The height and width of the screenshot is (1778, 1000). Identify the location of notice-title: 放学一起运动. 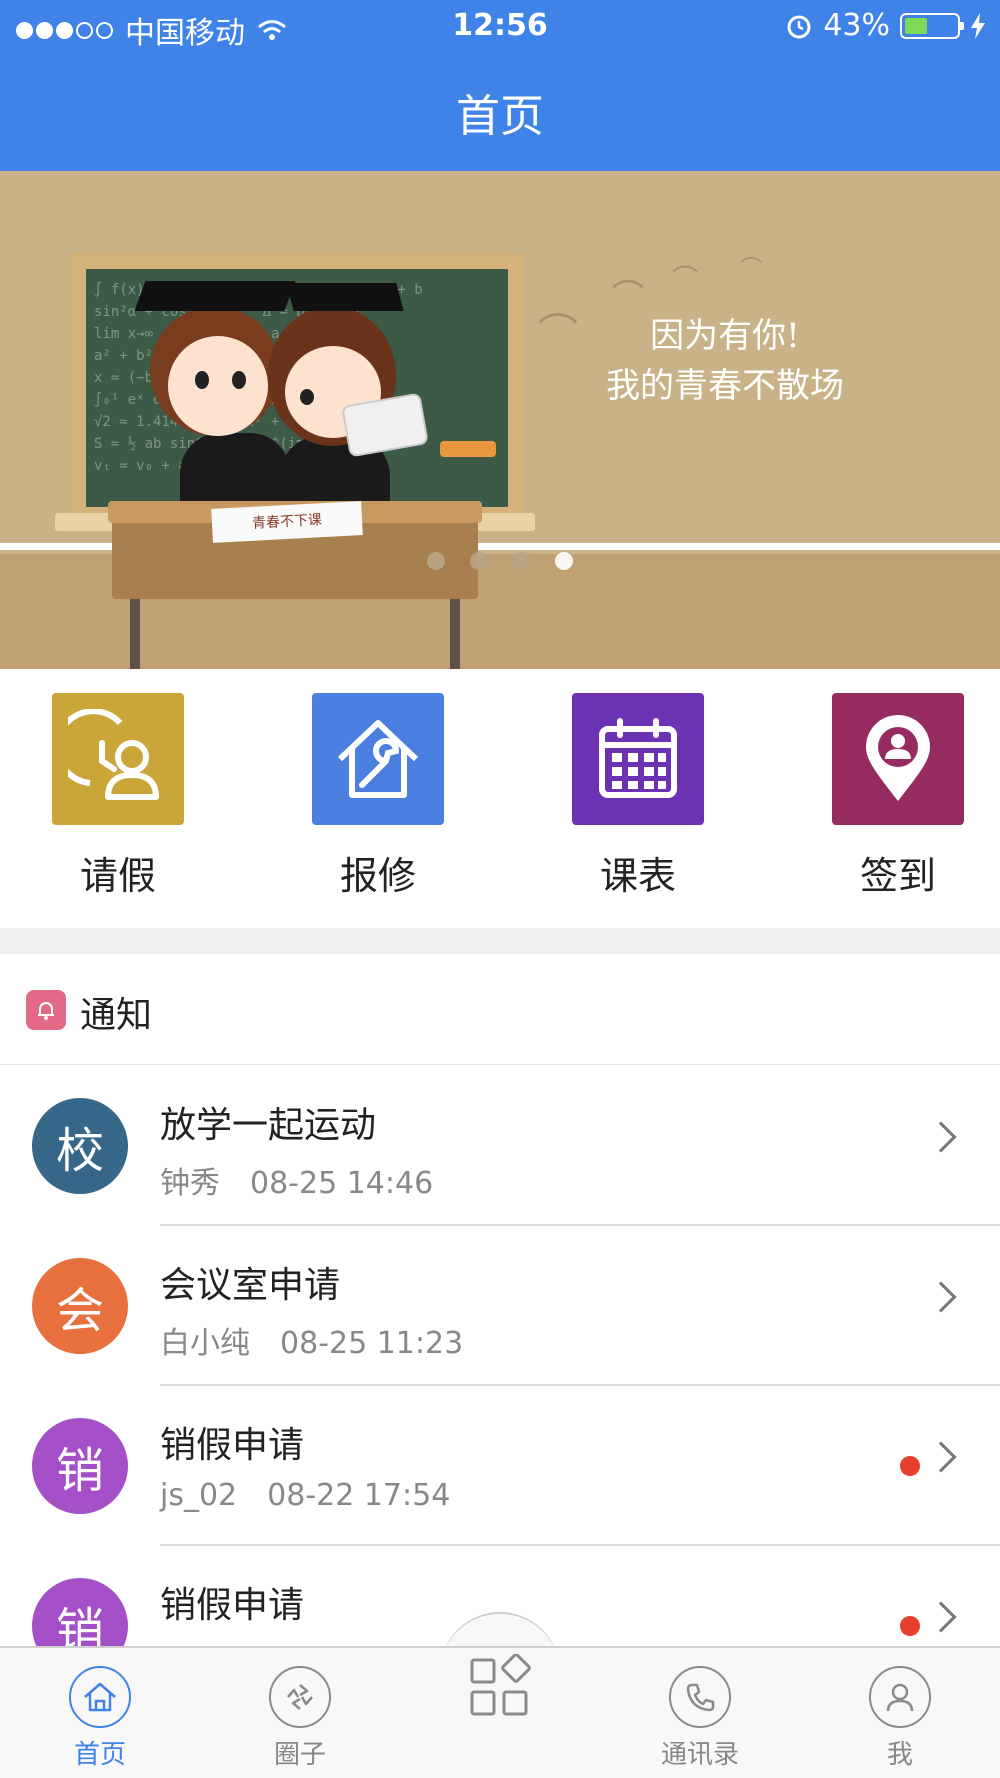
(268, 1125).